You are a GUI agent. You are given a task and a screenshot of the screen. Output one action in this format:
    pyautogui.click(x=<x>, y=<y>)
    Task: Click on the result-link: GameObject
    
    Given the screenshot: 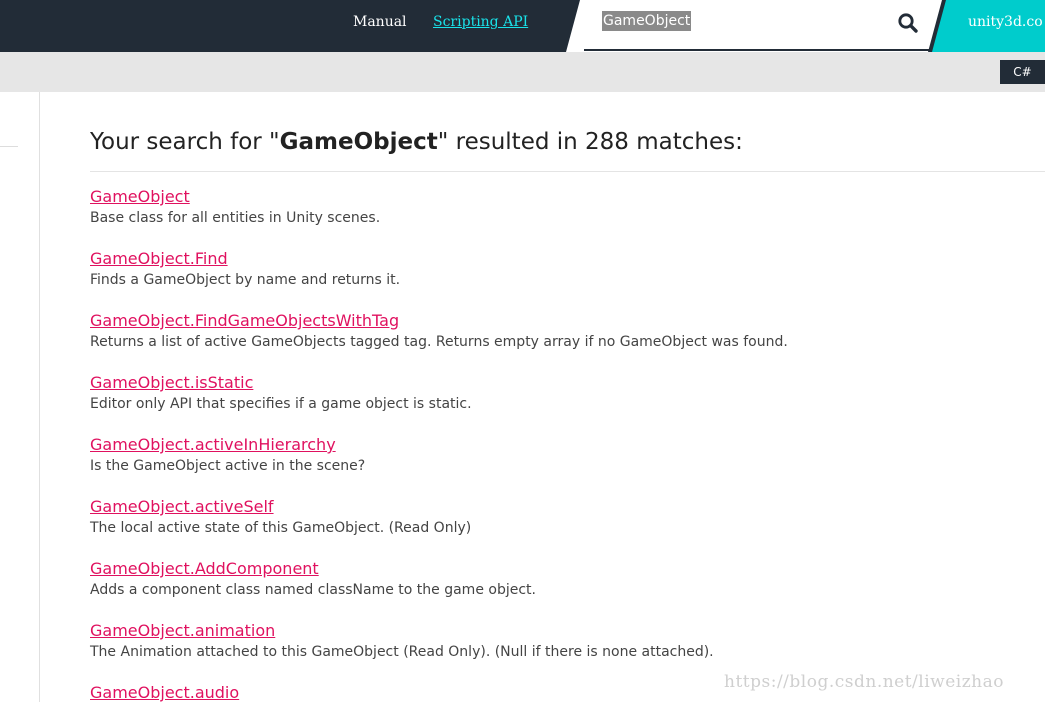 What is the action you would take?
    pyautogui.click(x=540, y=197)
    